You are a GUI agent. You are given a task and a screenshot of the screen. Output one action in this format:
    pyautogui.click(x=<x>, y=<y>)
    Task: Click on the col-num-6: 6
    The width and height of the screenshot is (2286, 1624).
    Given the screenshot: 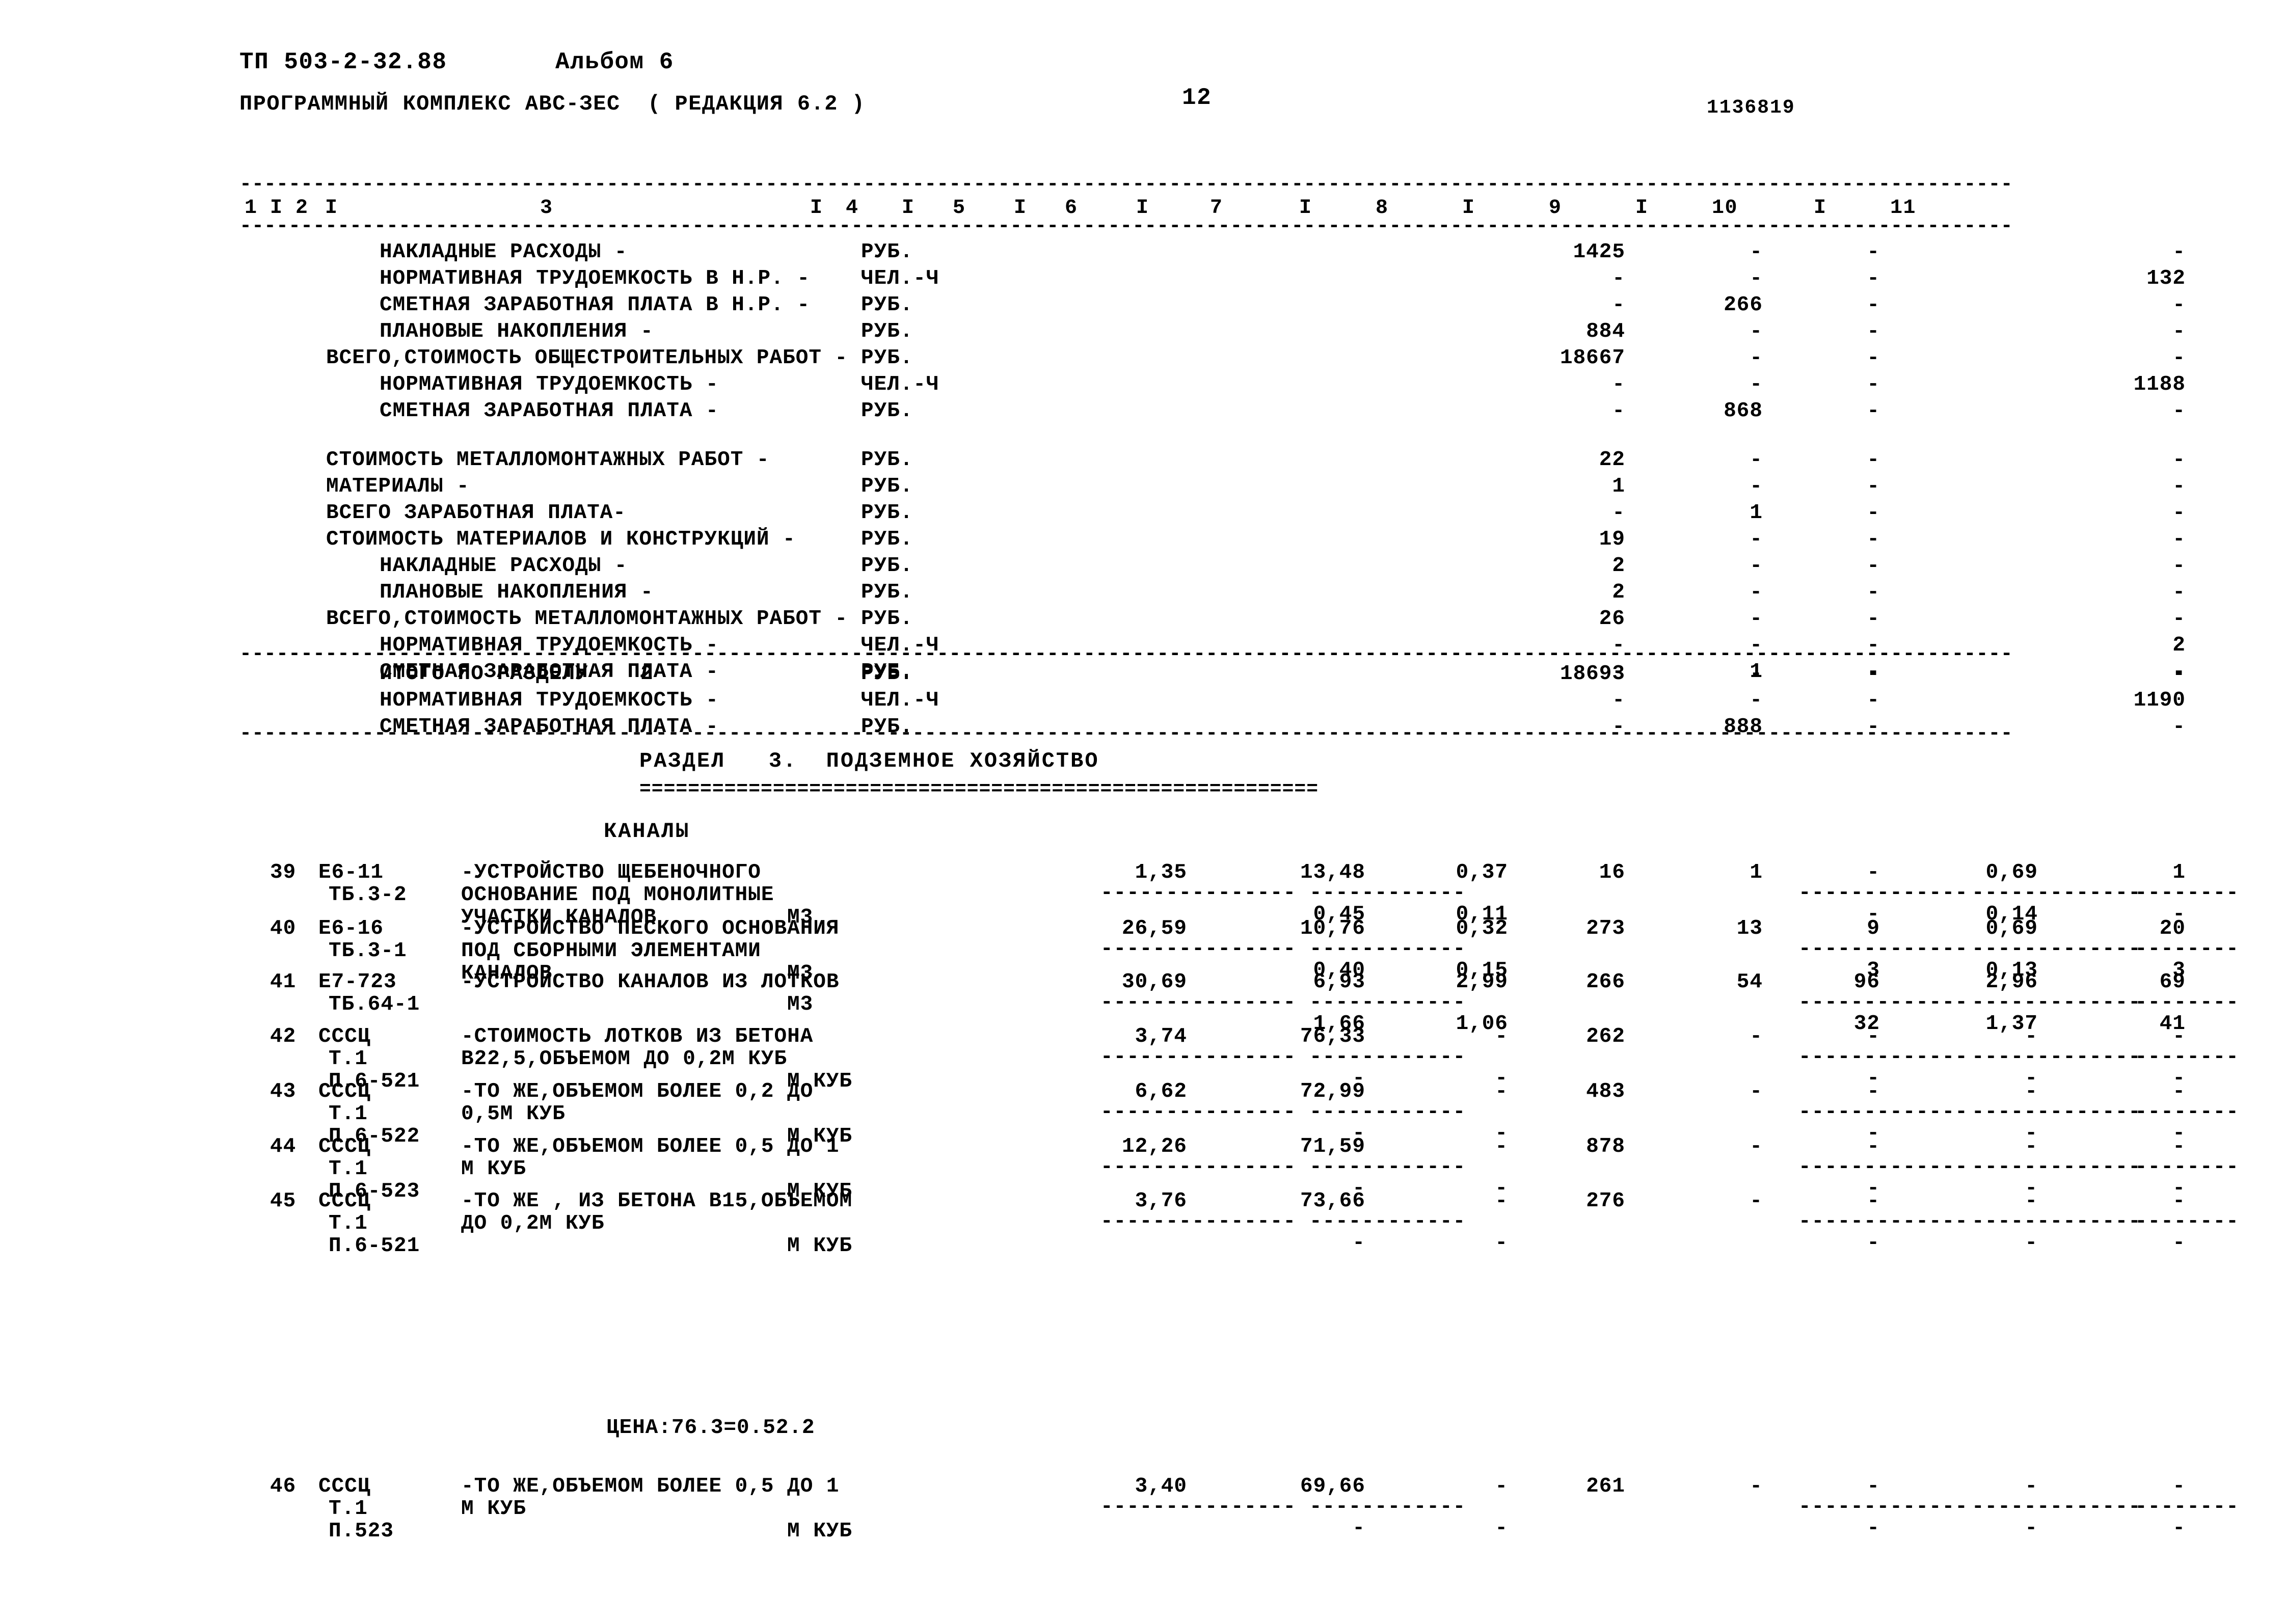 What is the action you would take?
    pyautogui.click(x=1071, y=208)
    